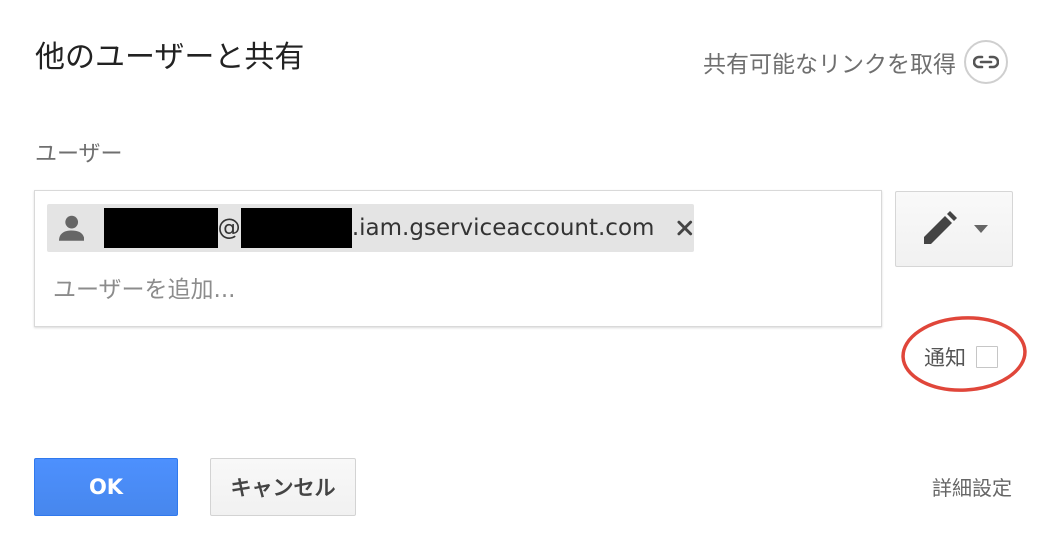  Describe the element at coordinates (170, 57) in the screenshot. I see `dialog-title: 他のユーザーと共有` at that location.